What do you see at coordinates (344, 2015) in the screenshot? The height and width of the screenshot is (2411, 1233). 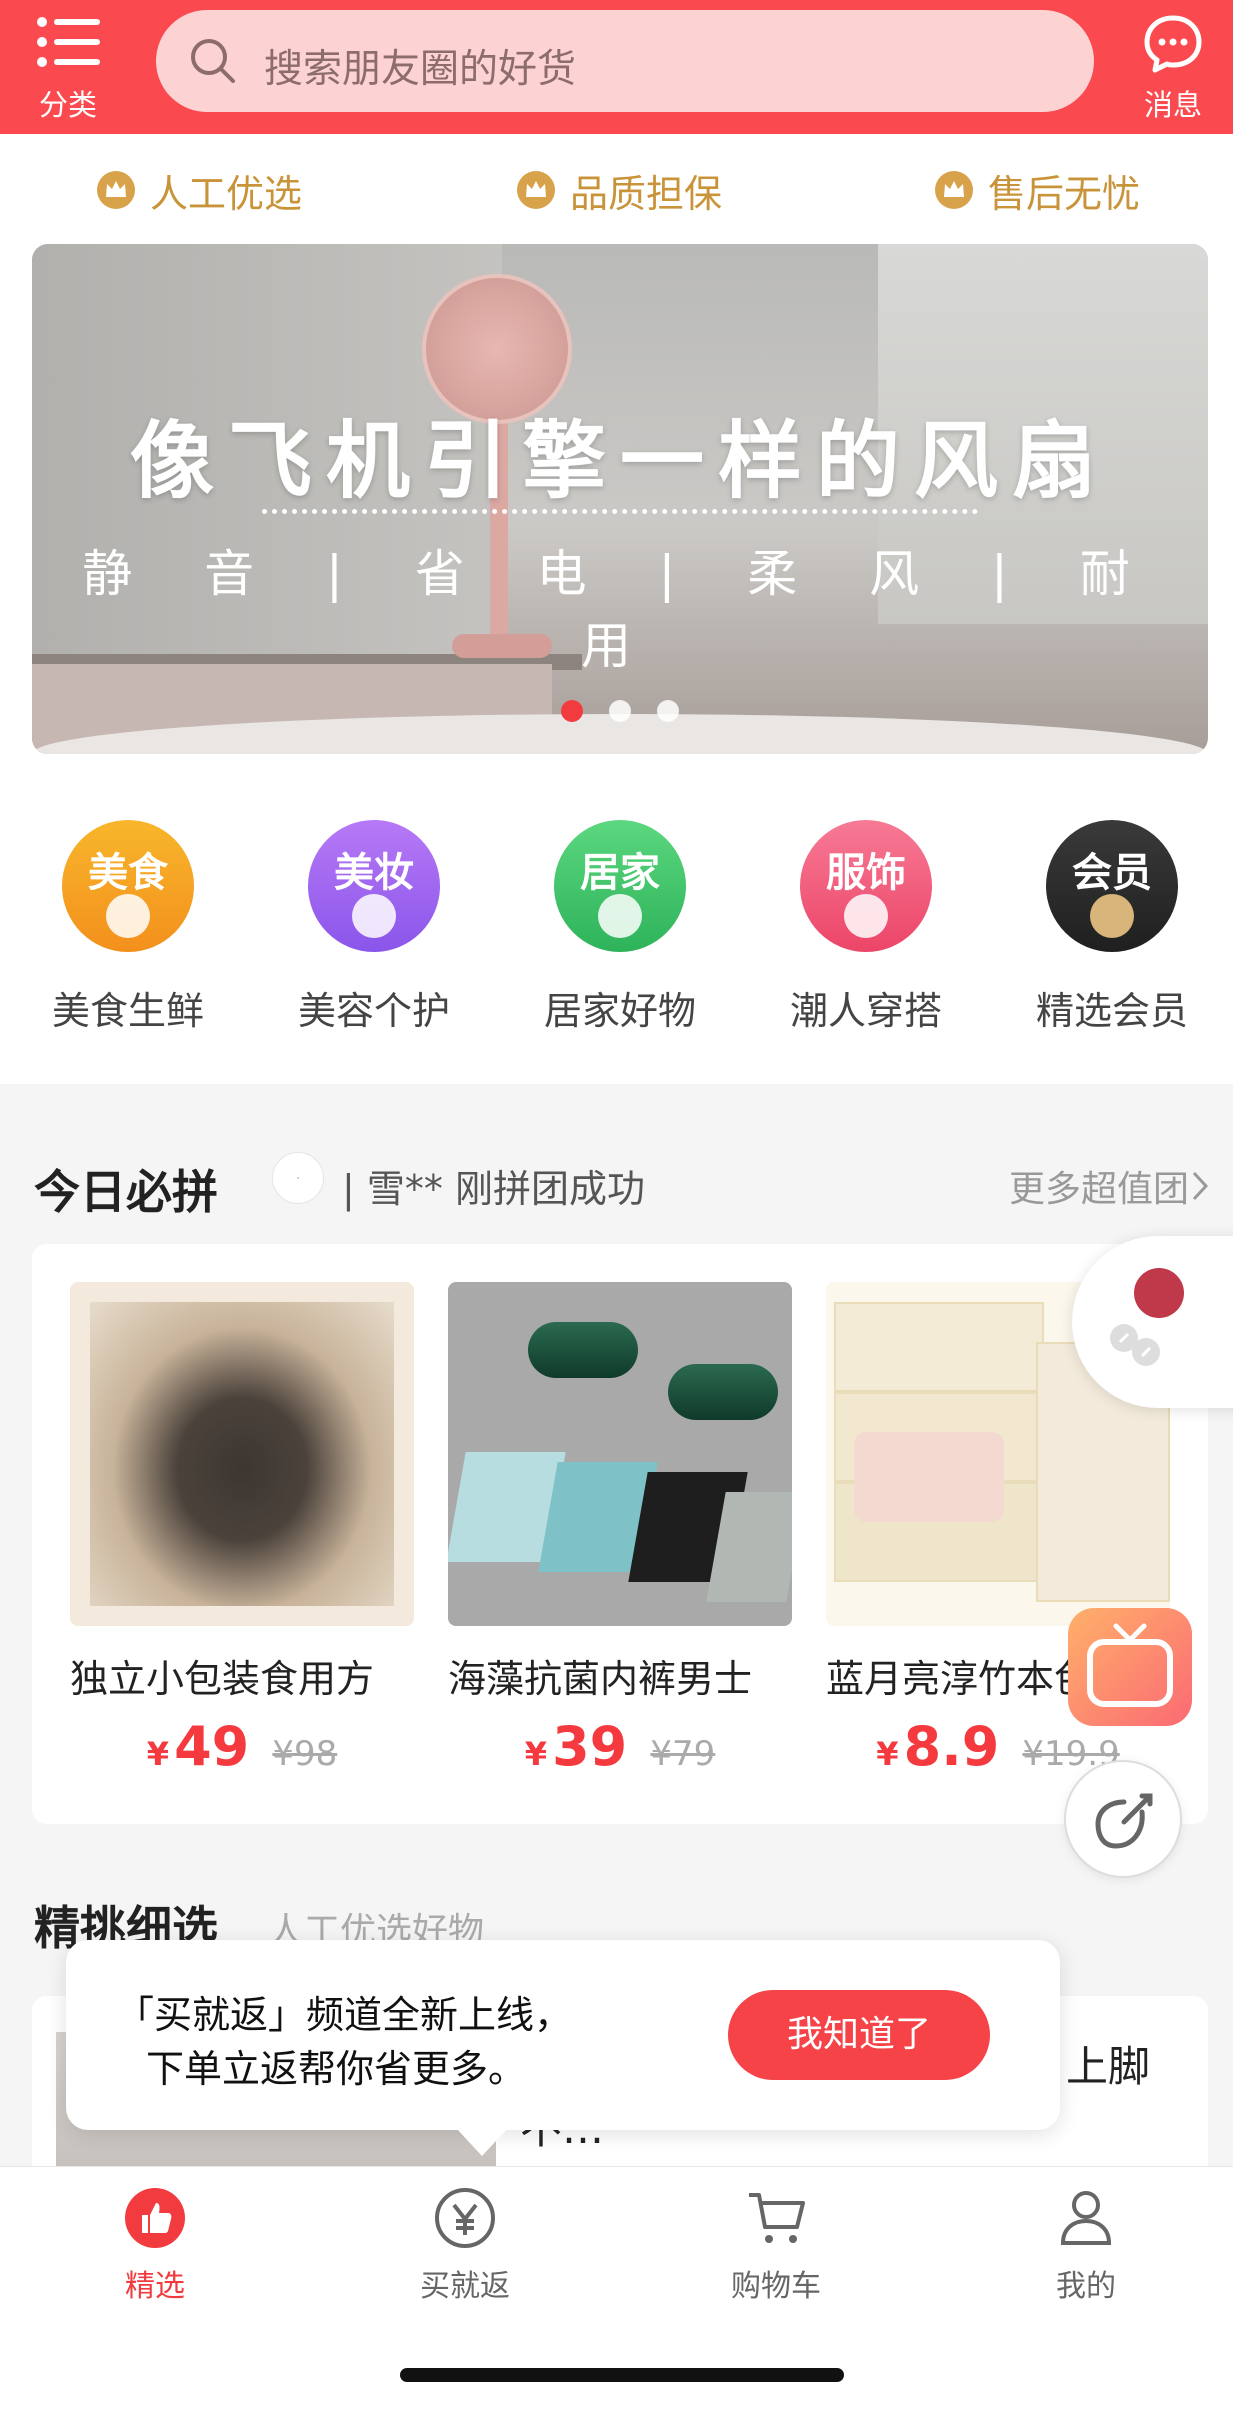 I see `tooltip-line1: 「买就返」频道全新上线，` at bounding box center [344, 2015].